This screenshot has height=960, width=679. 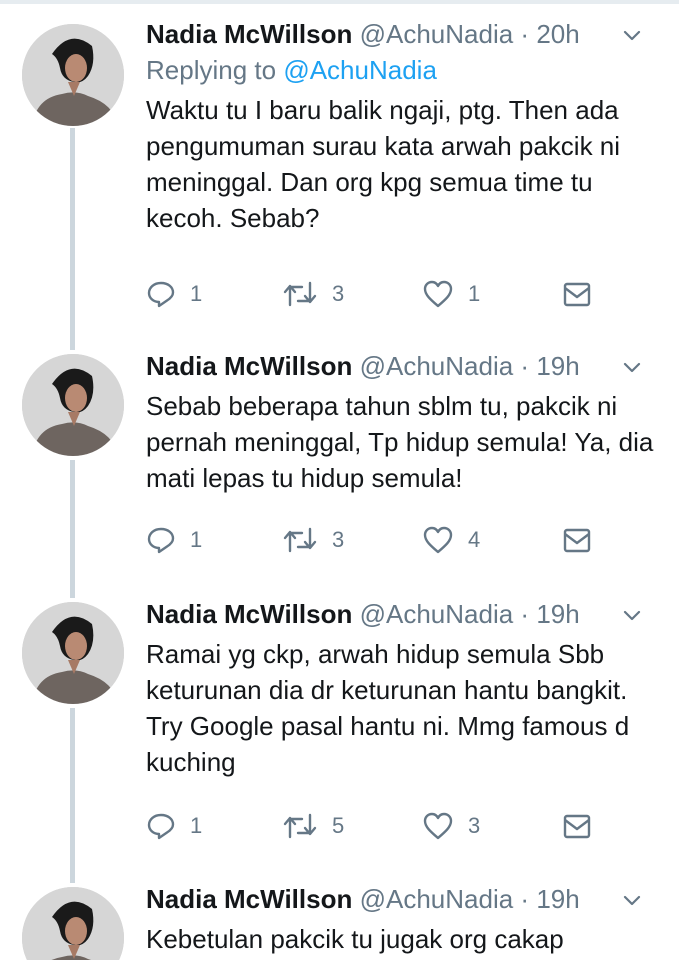 I want to click on retweet-count: 5, so click(x=338, y=825).